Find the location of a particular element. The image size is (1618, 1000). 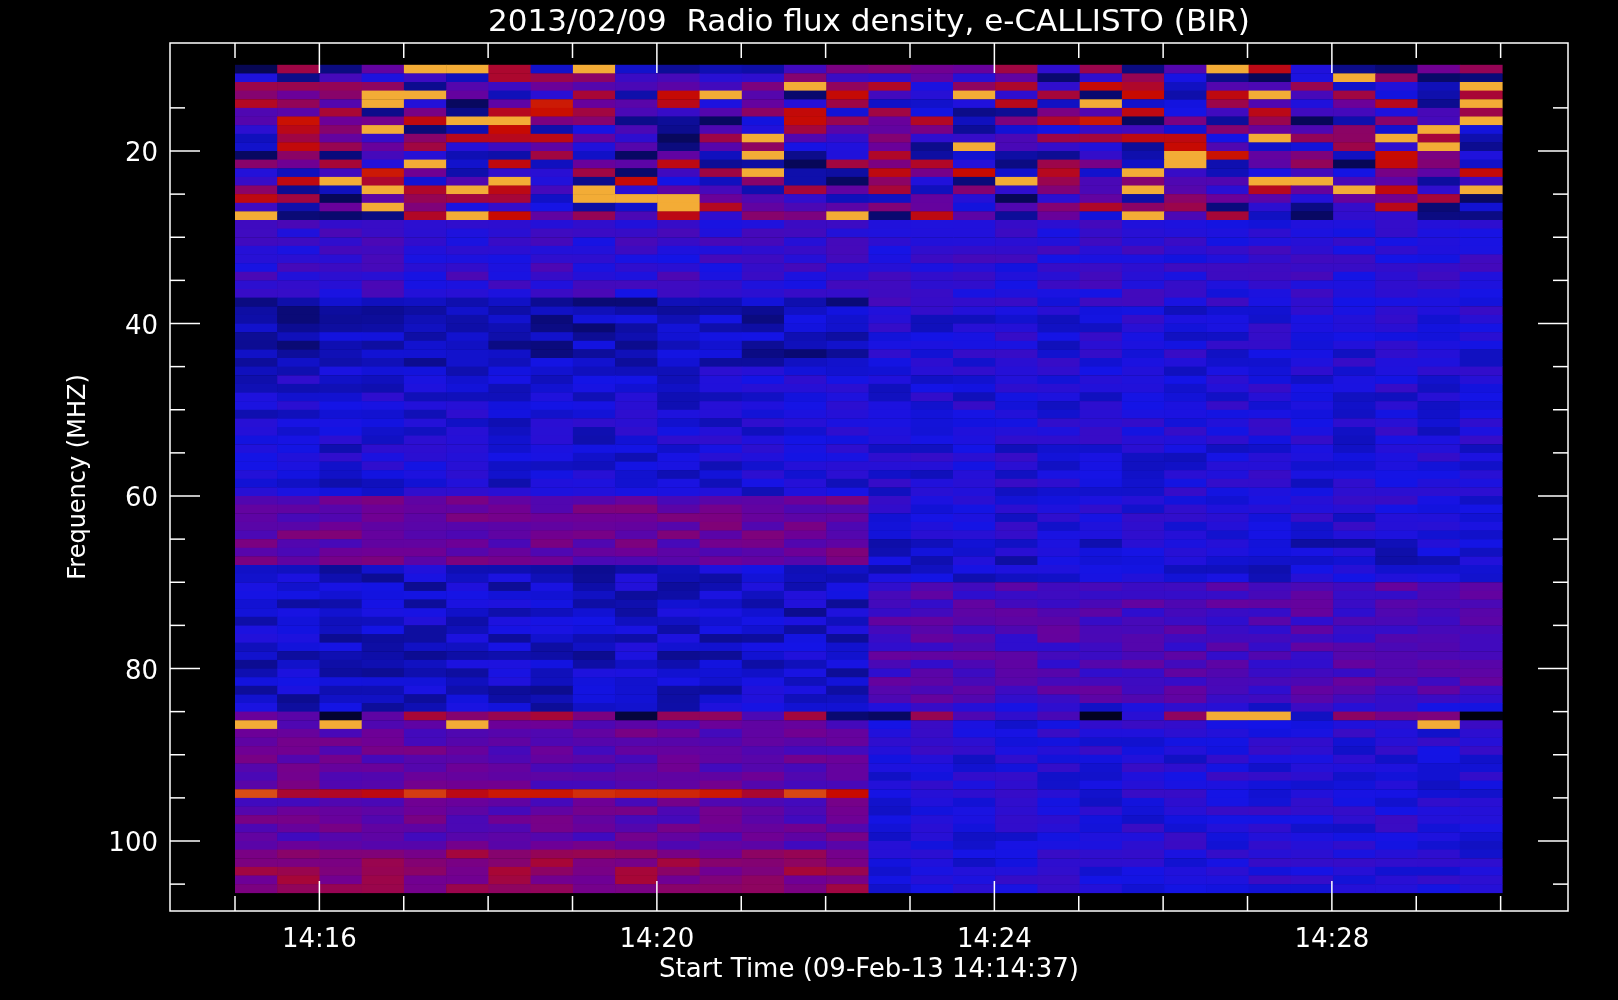

x-axis-label: Start Time (09-Feb-13 14:14:37) is located at coordinates (869, 968).